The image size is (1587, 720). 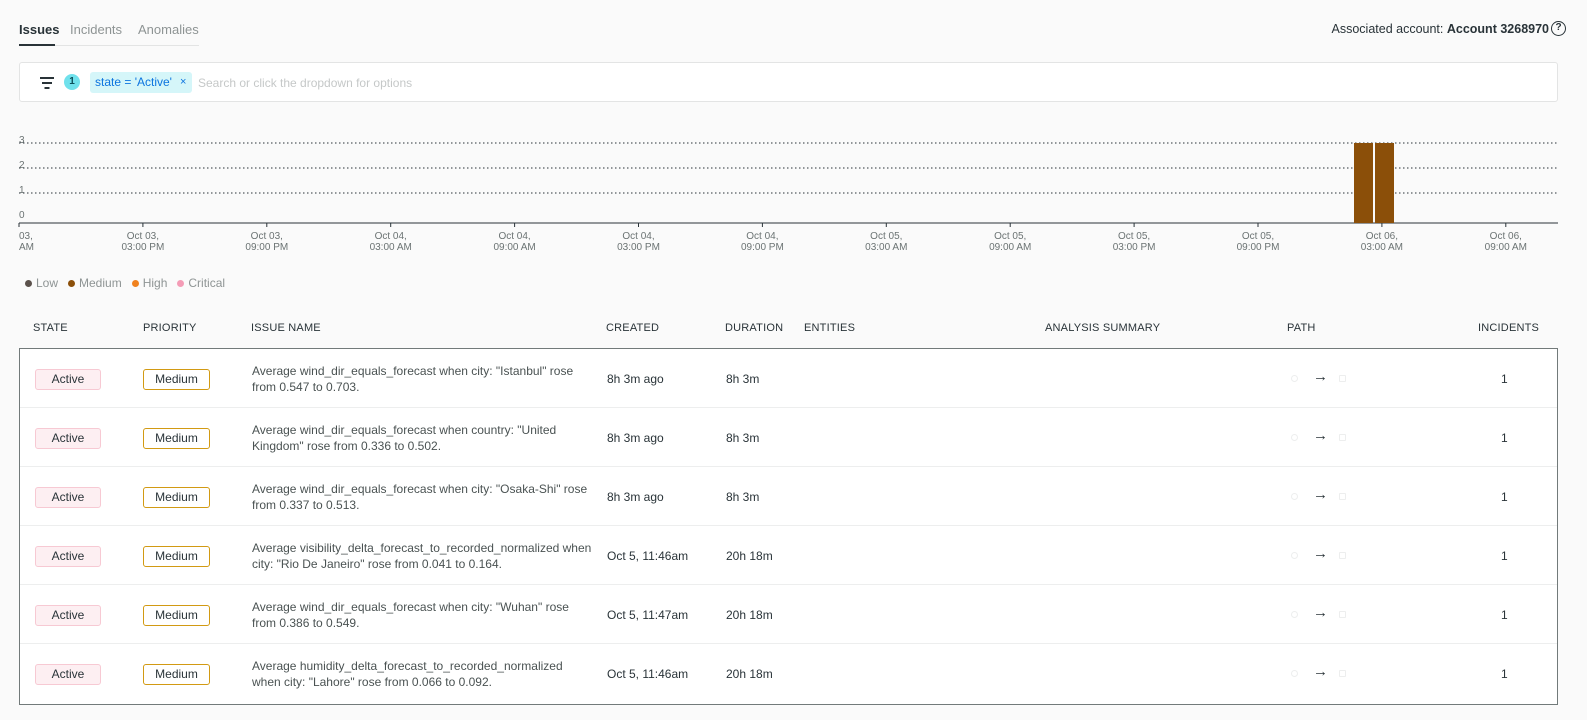 I want to click on filter-count-badge: 1, so click(x=72, y=82).